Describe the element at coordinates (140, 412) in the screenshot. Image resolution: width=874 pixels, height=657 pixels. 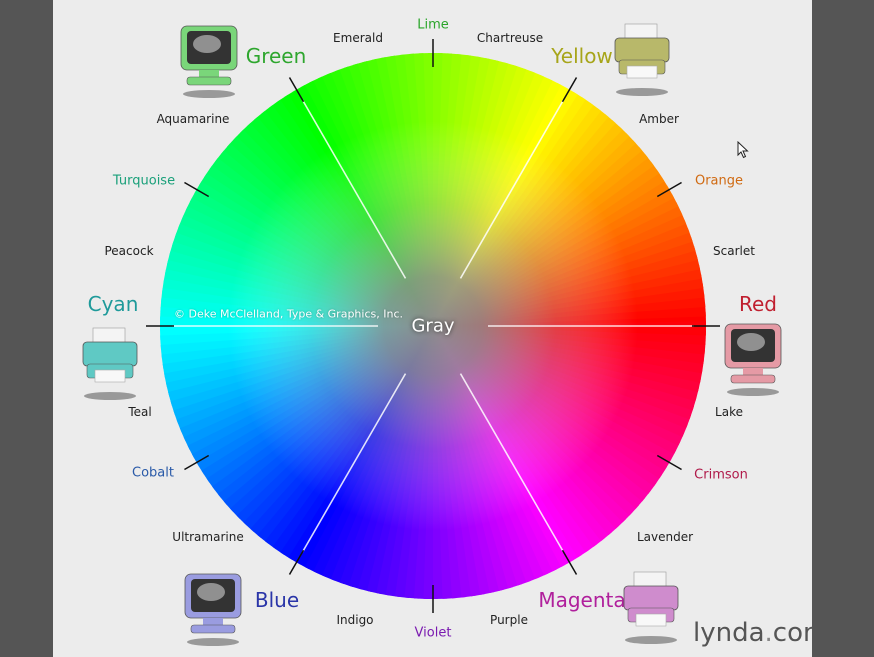
I see `label-teal: Teal` at that location.